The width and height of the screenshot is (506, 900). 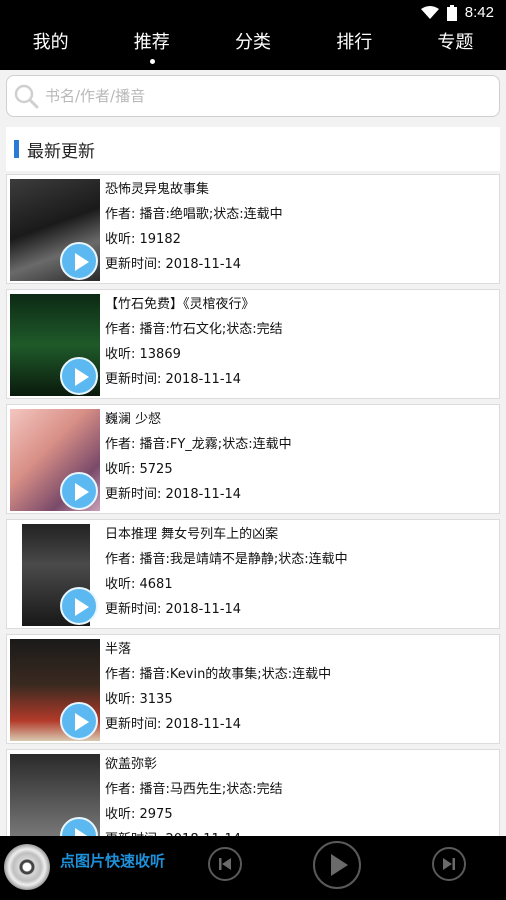 What do you see at coordinates (152, 61) in the screenshot?
I see `active-tab-indicator` at bounding box center [152, 61].